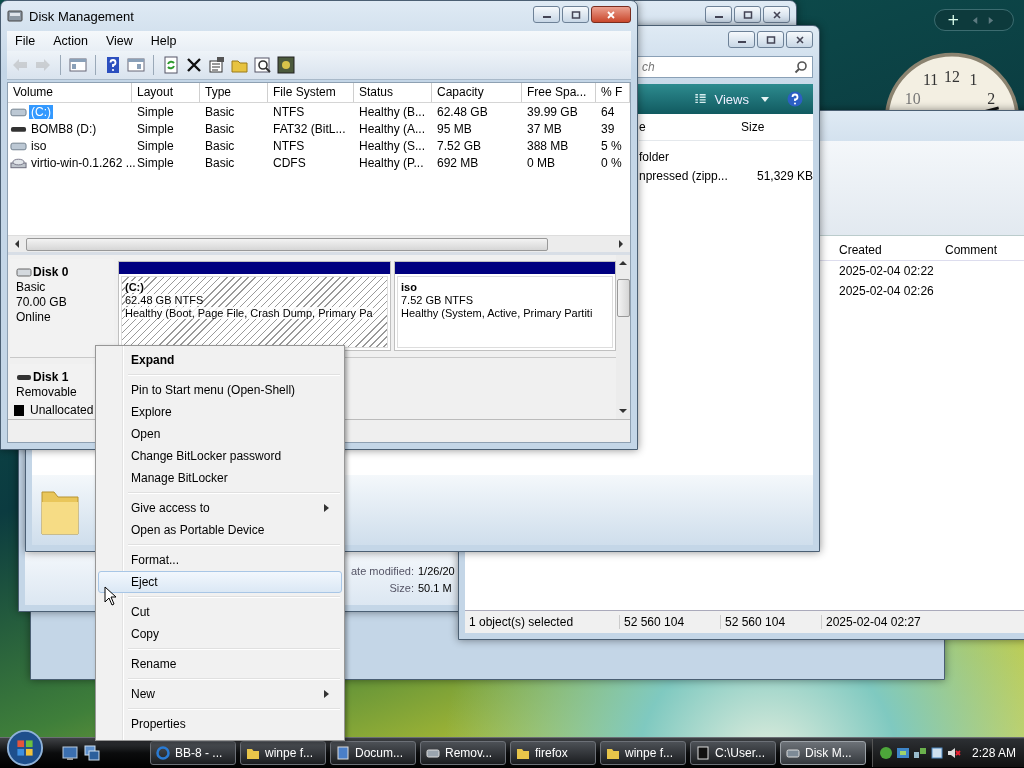 This screenshot has height=768, width=1024. What do you see at coordinates (249, 313) in the screenshot?
I see `partition-status: Healthy (Boot, Page File, Crash Dump, Primary Pa` at bounding box center [249, 313].